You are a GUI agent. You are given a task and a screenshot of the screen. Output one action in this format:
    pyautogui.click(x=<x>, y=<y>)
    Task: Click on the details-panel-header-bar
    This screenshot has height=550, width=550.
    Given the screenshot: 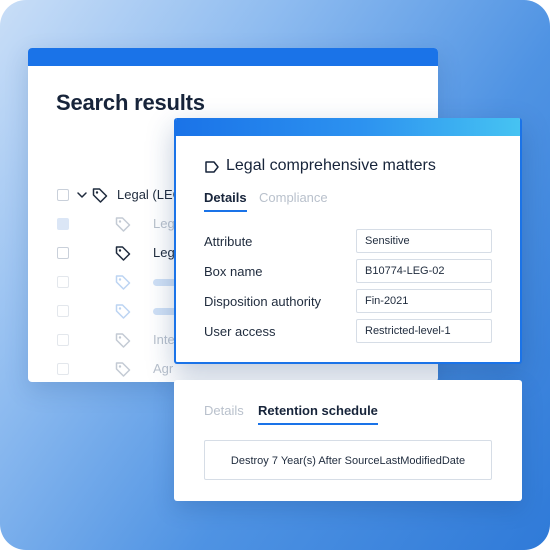 What is the action you would take?
    pyautogui.click(x=348, y=127)
    